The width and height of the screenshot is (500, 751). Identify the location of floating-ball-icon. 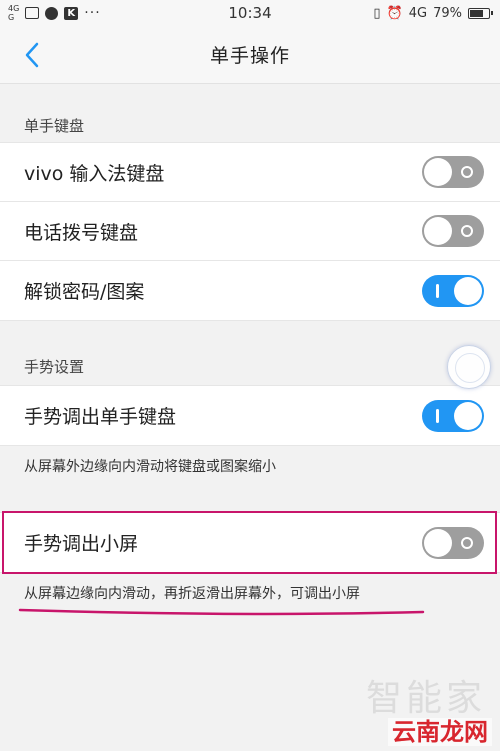
(469, 367).